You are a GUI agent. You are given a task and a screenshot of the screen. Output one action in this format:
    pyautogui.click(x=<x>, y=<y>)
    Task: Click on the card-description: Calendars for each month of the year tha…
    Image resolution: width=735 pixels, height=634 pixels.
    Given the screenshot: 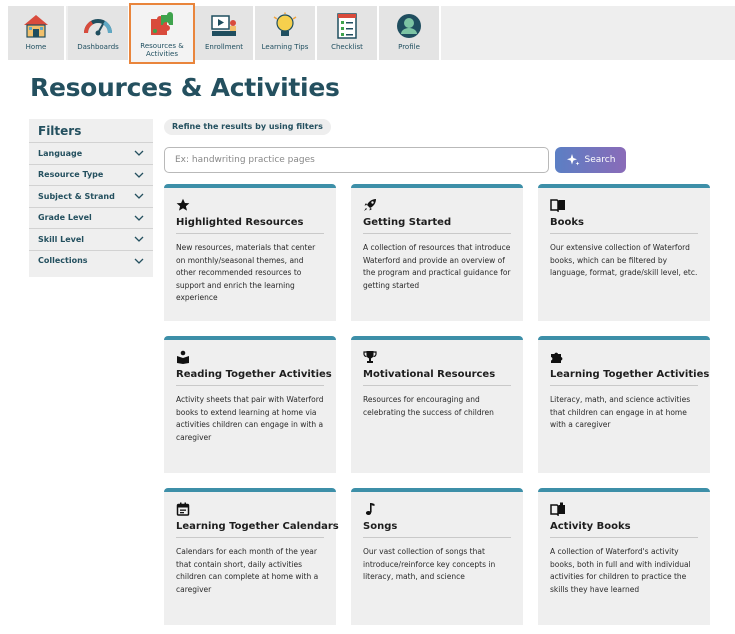 What is the action you would take?
    pyautogui.click(x=247, y=570)
    